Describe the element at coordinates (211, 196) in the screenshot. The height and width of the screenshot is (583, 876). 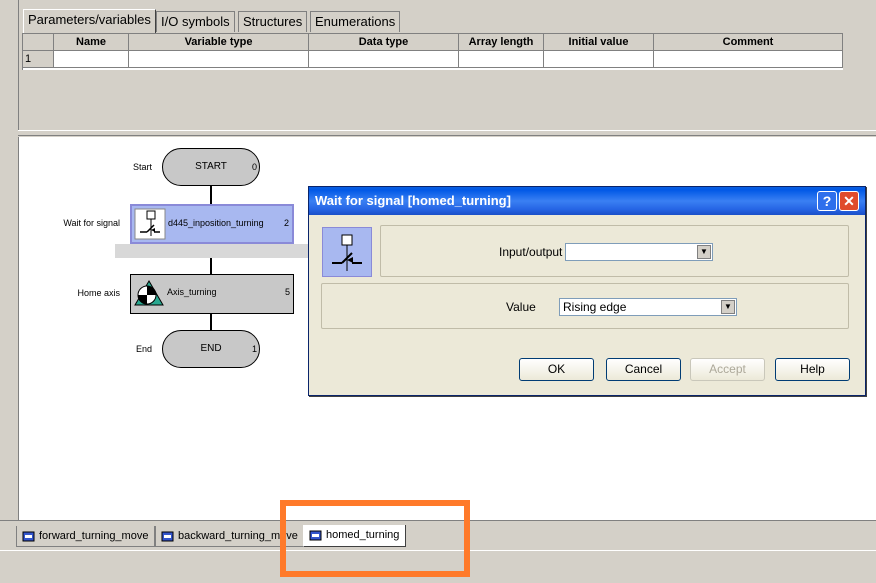
I see `connector-line` at that location.